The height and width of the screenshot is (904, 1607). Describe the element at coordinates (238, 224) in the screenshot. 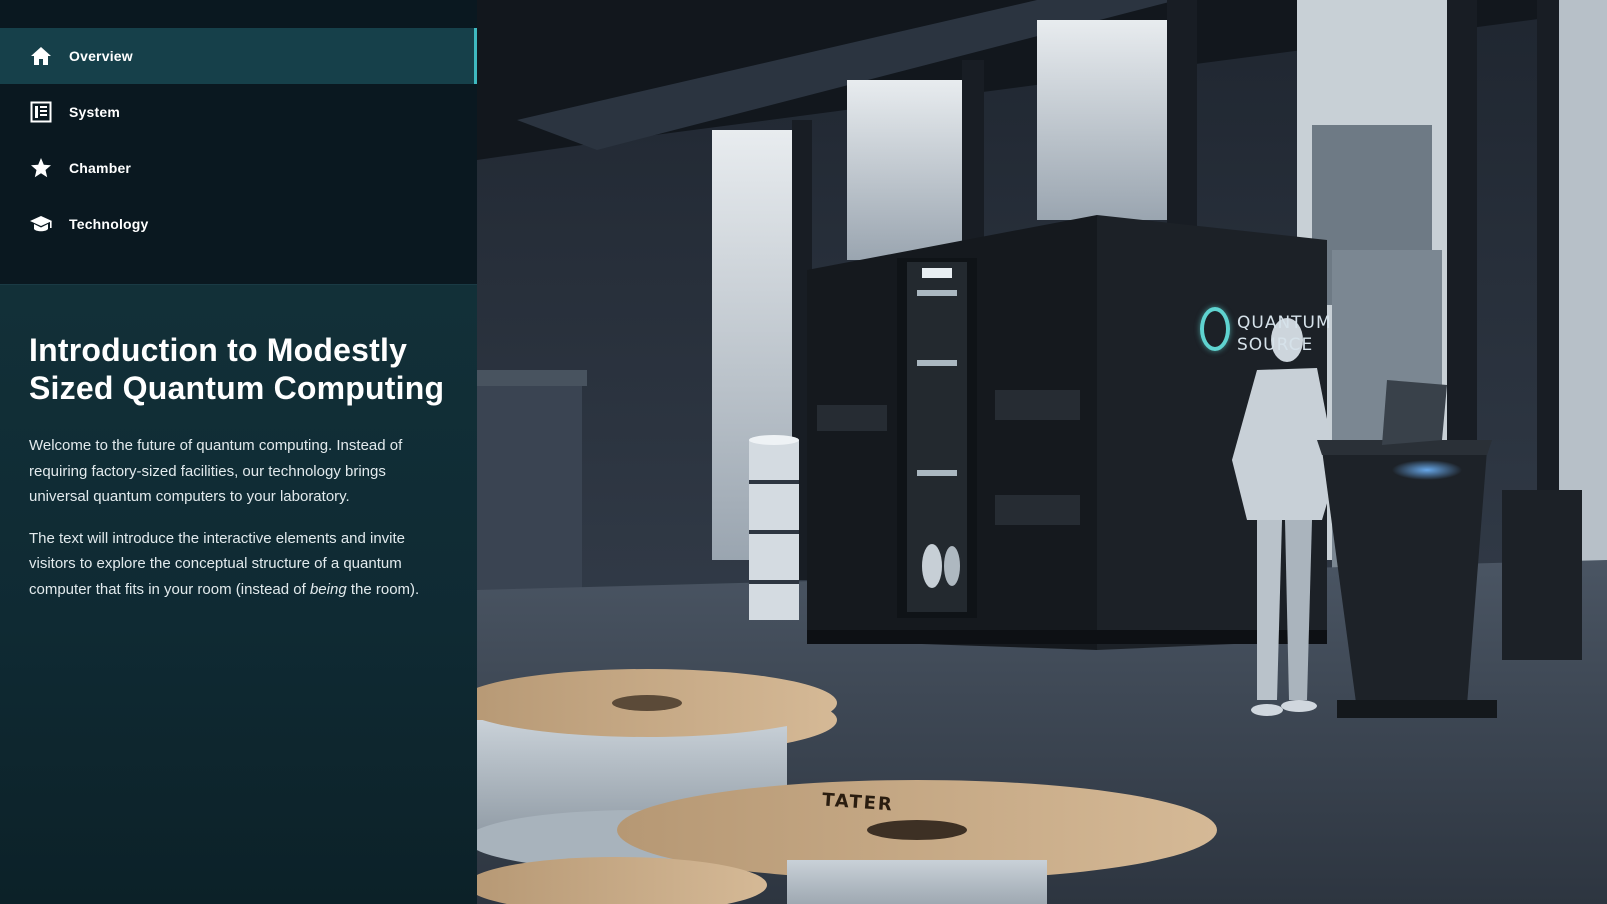

I see `nav-item-technology: Technology` at that location.